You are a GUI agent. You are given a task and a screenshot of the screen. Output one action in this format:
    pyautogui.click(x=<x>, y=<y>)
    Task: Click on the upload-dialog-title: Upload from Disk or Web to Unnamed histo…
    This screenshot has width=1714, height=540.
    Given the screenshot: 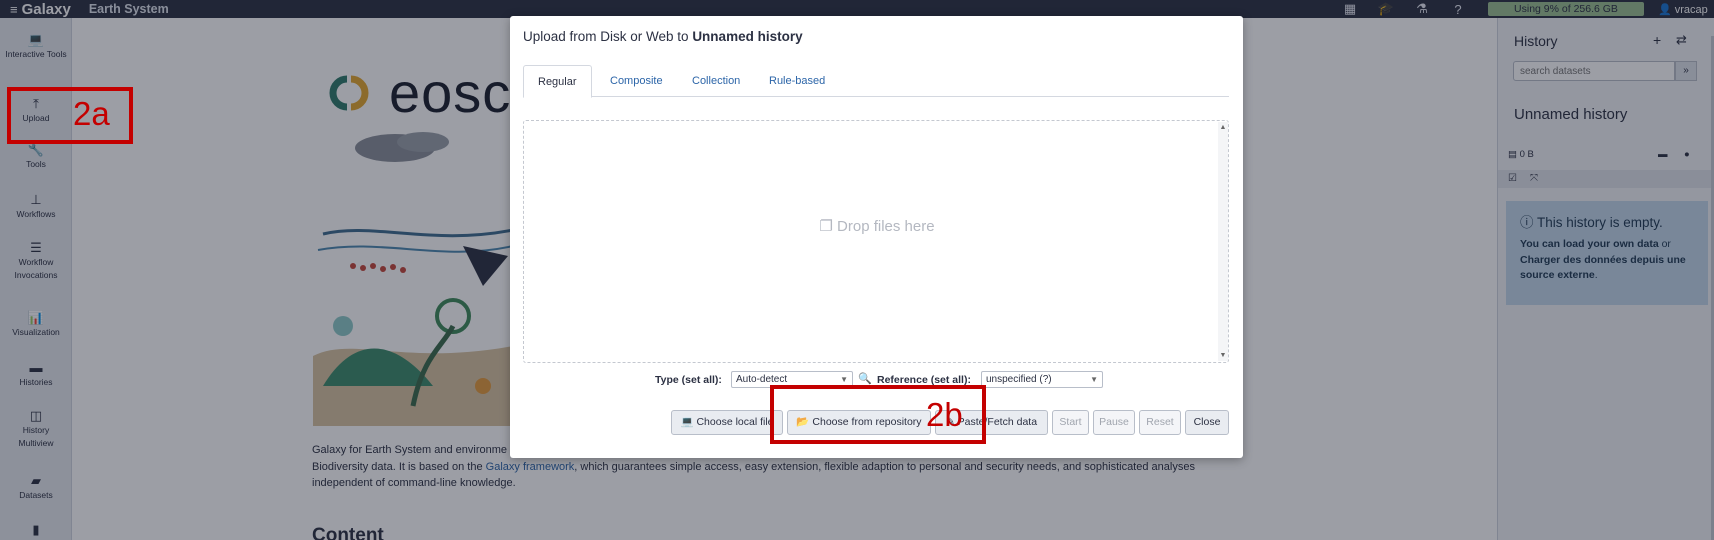 What is the action you would take?
    pyautogui.click(x=663, y=36)
    